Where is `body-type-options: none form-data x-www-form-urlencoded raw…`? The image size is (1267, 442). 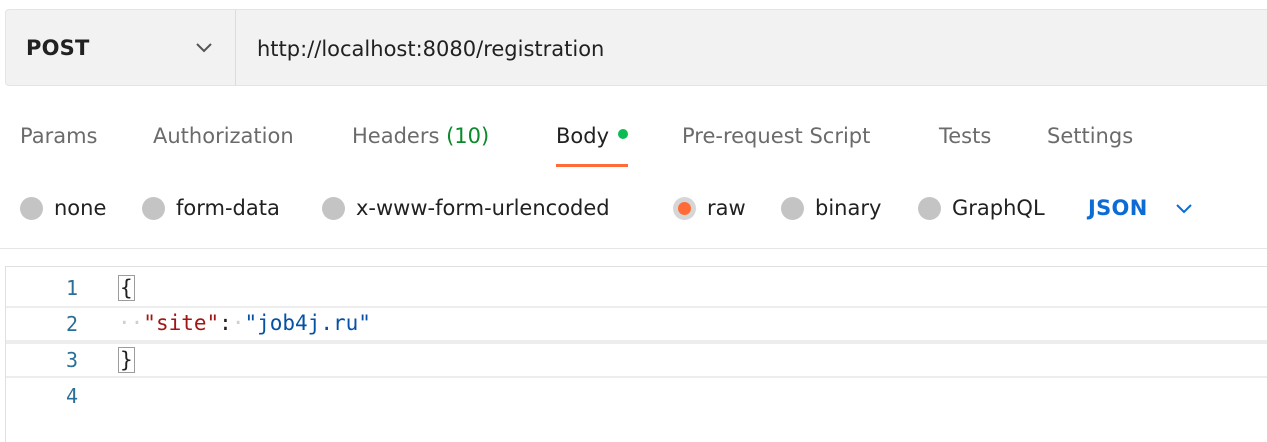 body-type-options: none form-data x-www-form-urlencoded raw… is located at coordinates (633, 208).